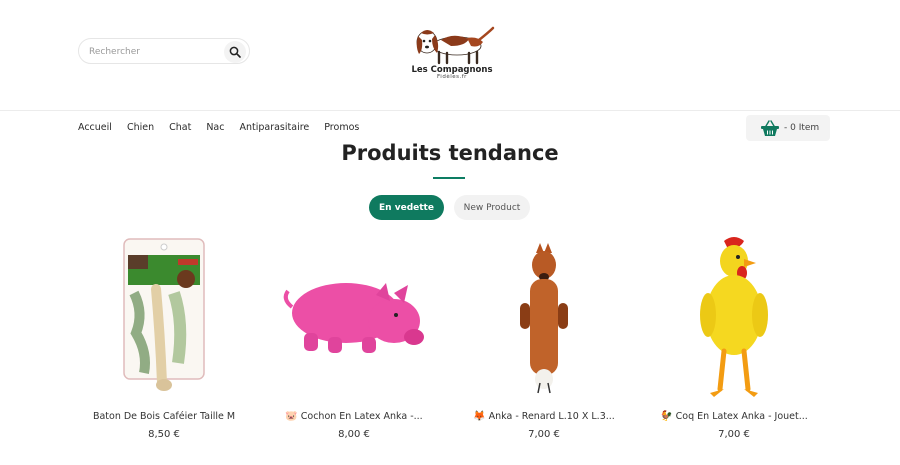  Describe the element at coordinates (354, 434) in the screenshot. I see `product-price: 8,00 €` at that location.